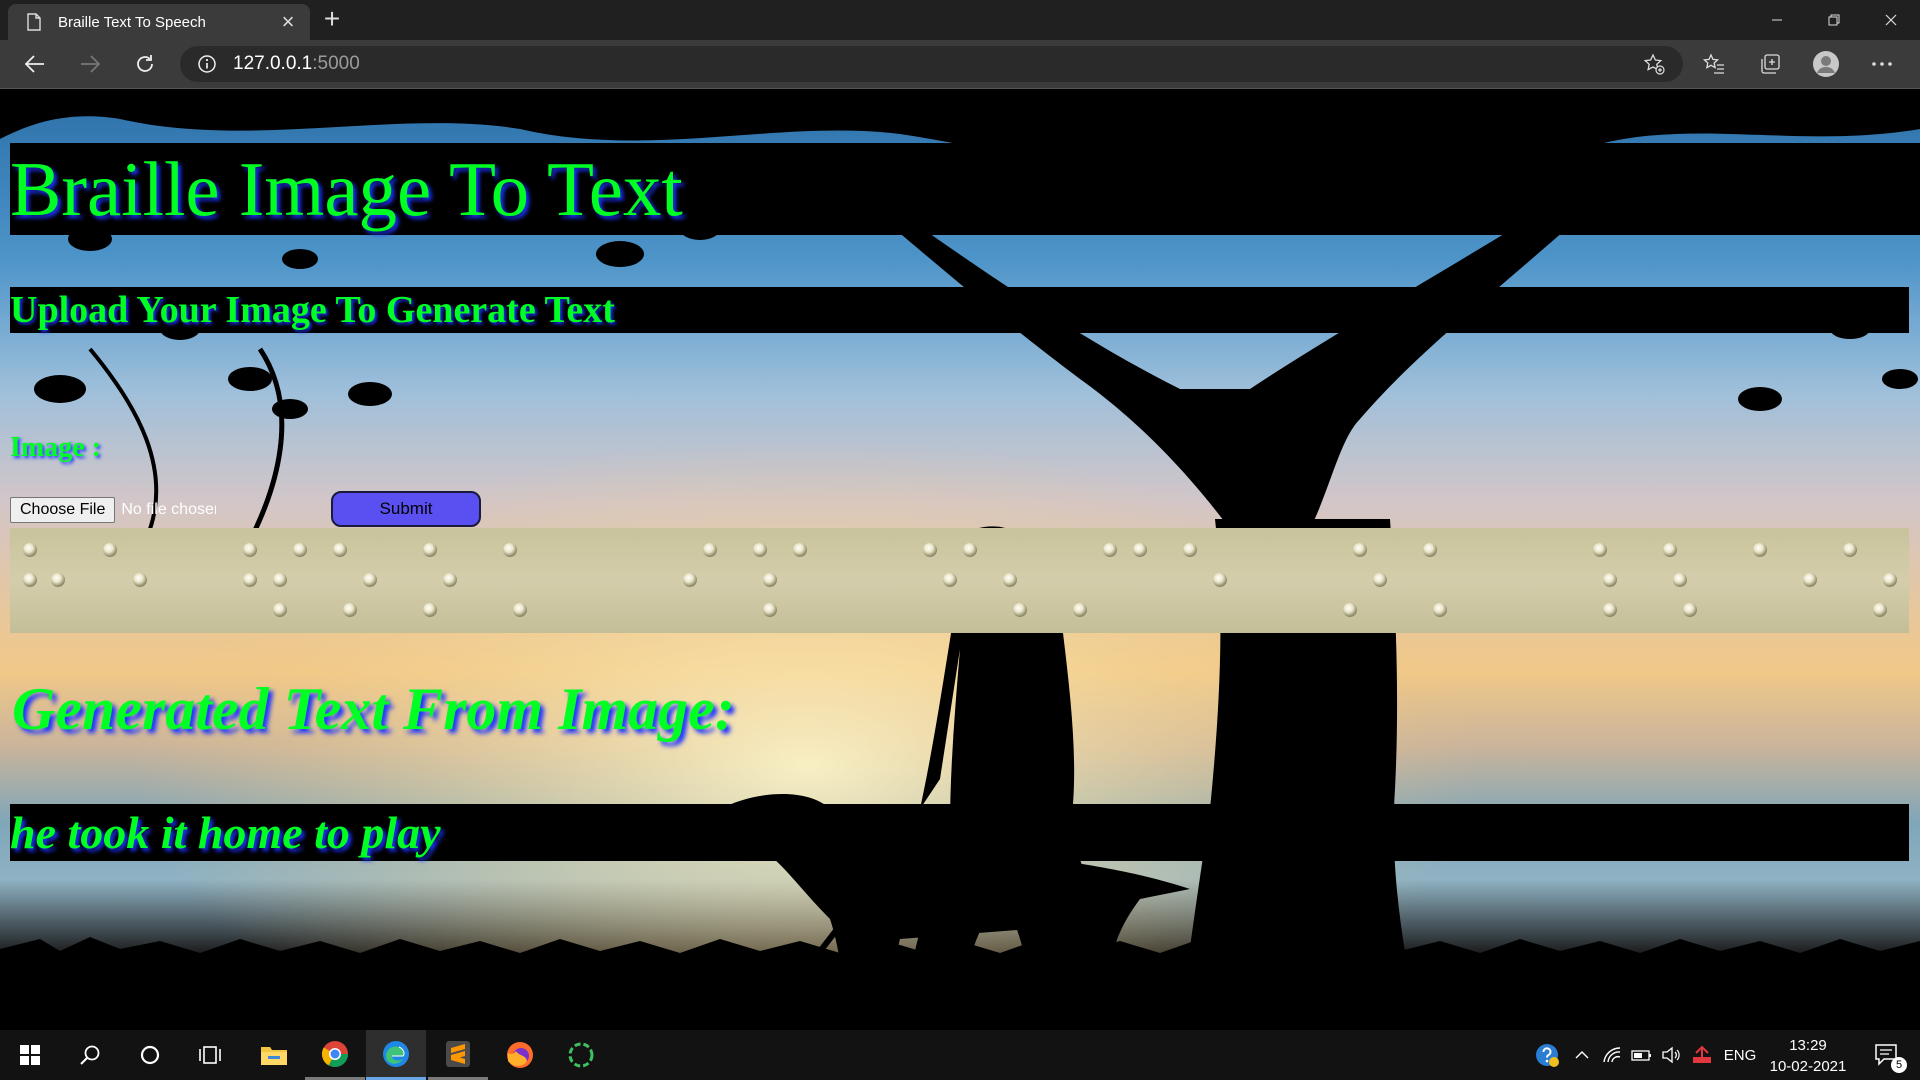 This screenshot has height=1080, width=1920. I want to click on choose-file-button: Choose File, so click(63, 510).